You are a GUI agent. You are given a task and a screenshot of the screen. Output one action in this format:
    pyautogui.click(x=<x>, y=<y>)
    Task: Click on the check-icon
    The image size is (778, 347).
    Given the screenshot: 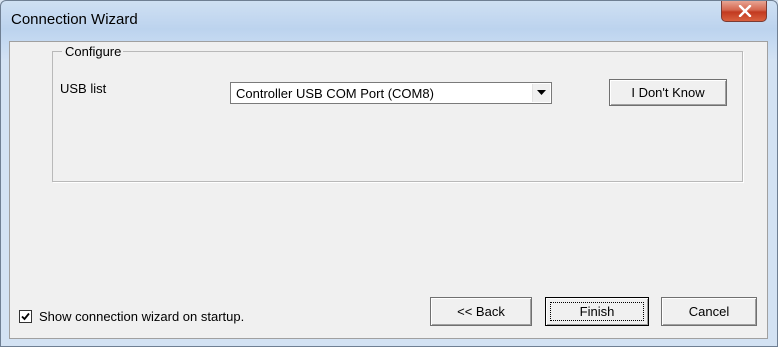 What is the action you would take?
    pyautogui.click(x=25, y=316)
    